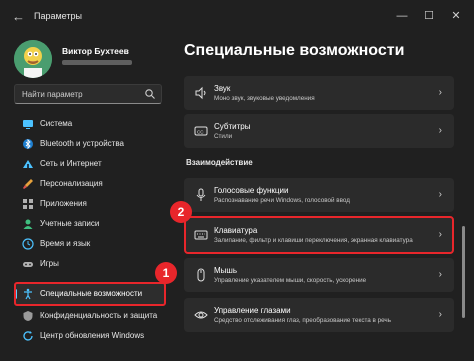 The width and height of the screenshot is (474, 361). I want to click on monitor-icon, so click(28, 124).